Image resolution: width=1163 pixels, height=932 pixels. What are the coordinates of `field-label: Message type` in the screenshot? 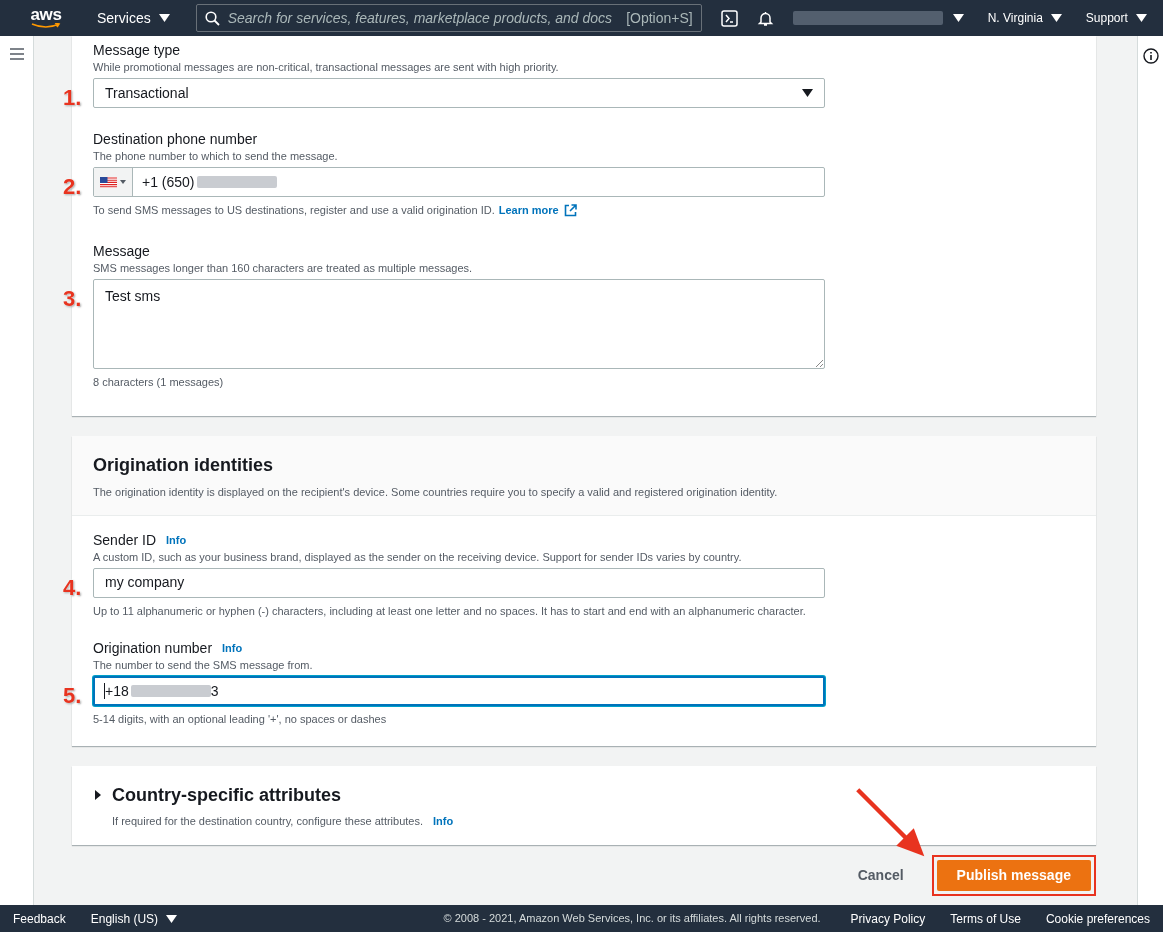 It's located at (137, 50).